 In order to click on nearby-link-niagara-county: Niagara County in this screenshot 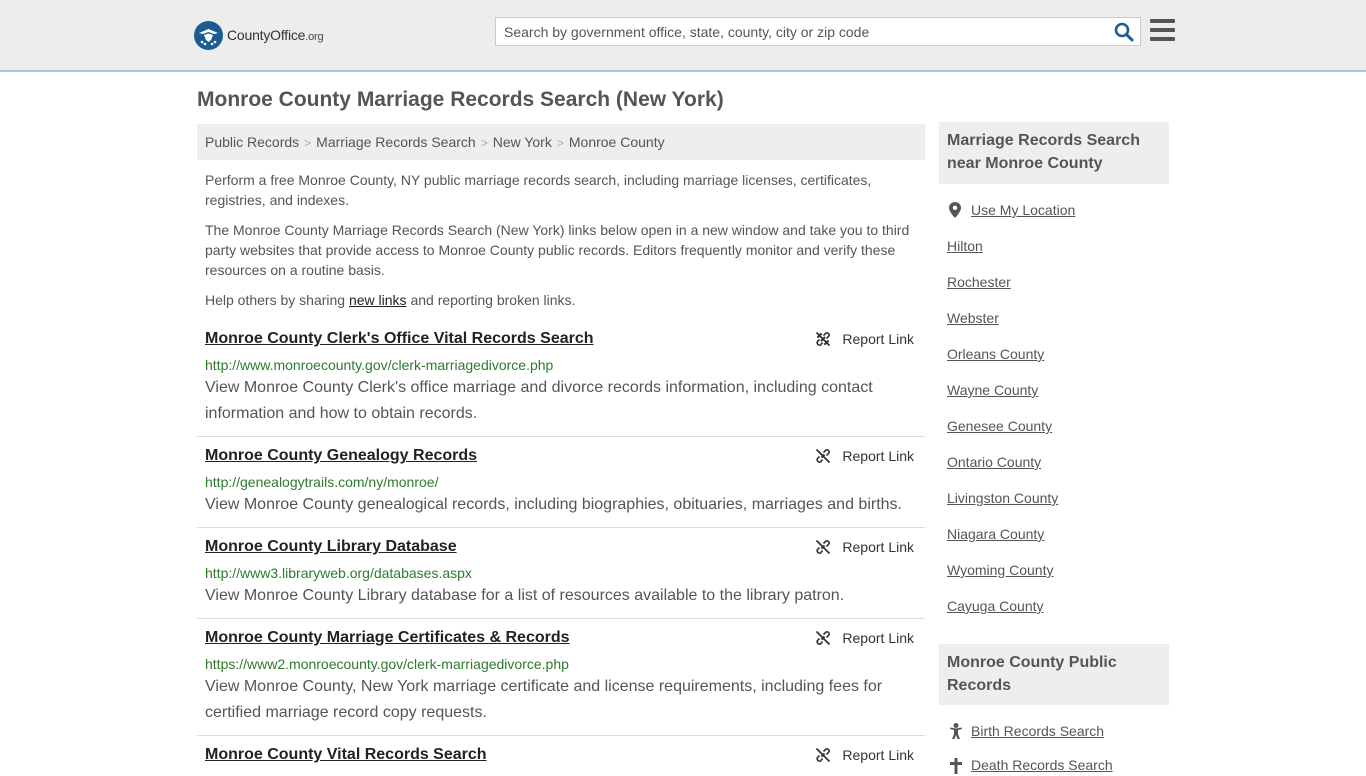, I will do `click(995, 534)`.